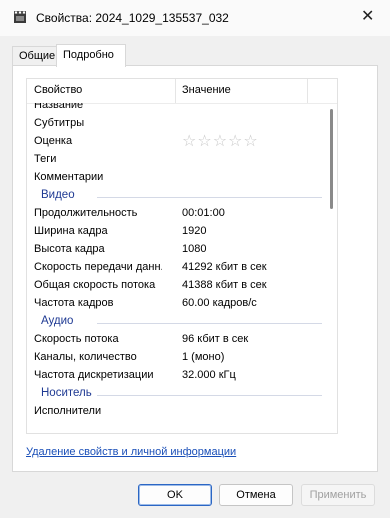 The image size is (390, 518). Describe the element at coordinates (176, 394) in the screenshot. I see `group-header: Носитель` at that location.